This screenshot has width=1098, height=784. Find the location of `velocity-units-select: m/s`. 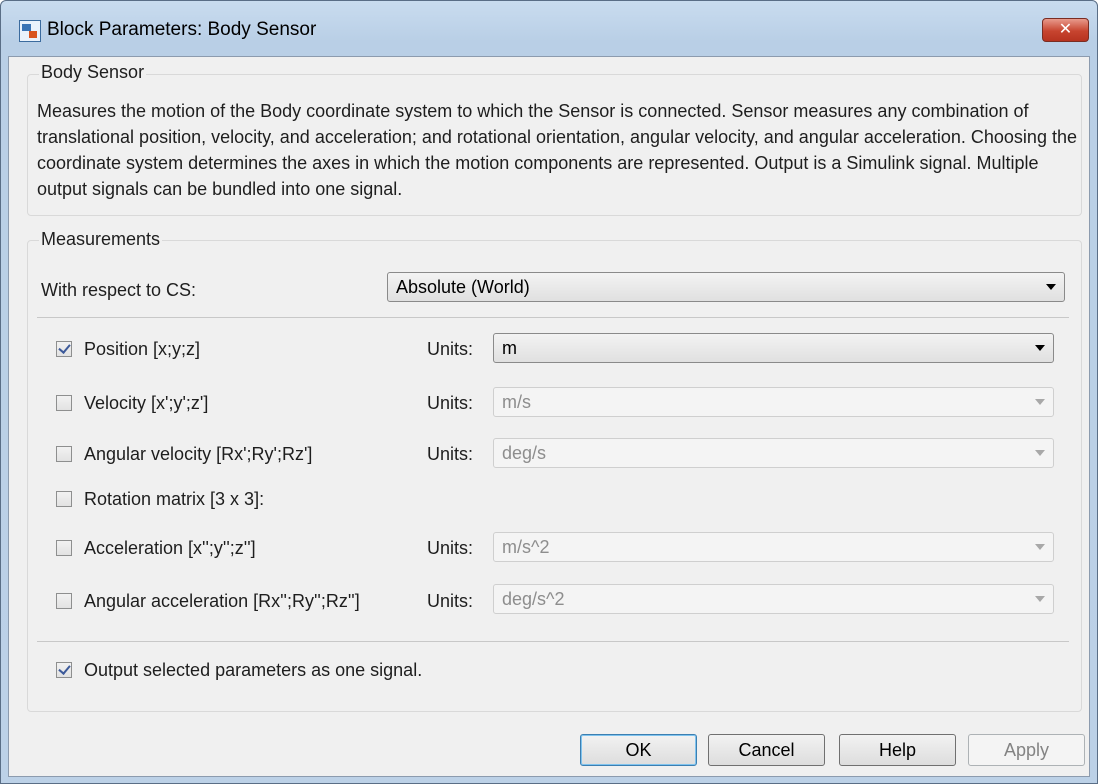

velocity-units-select: m/s is located at coordinates (773, 402).